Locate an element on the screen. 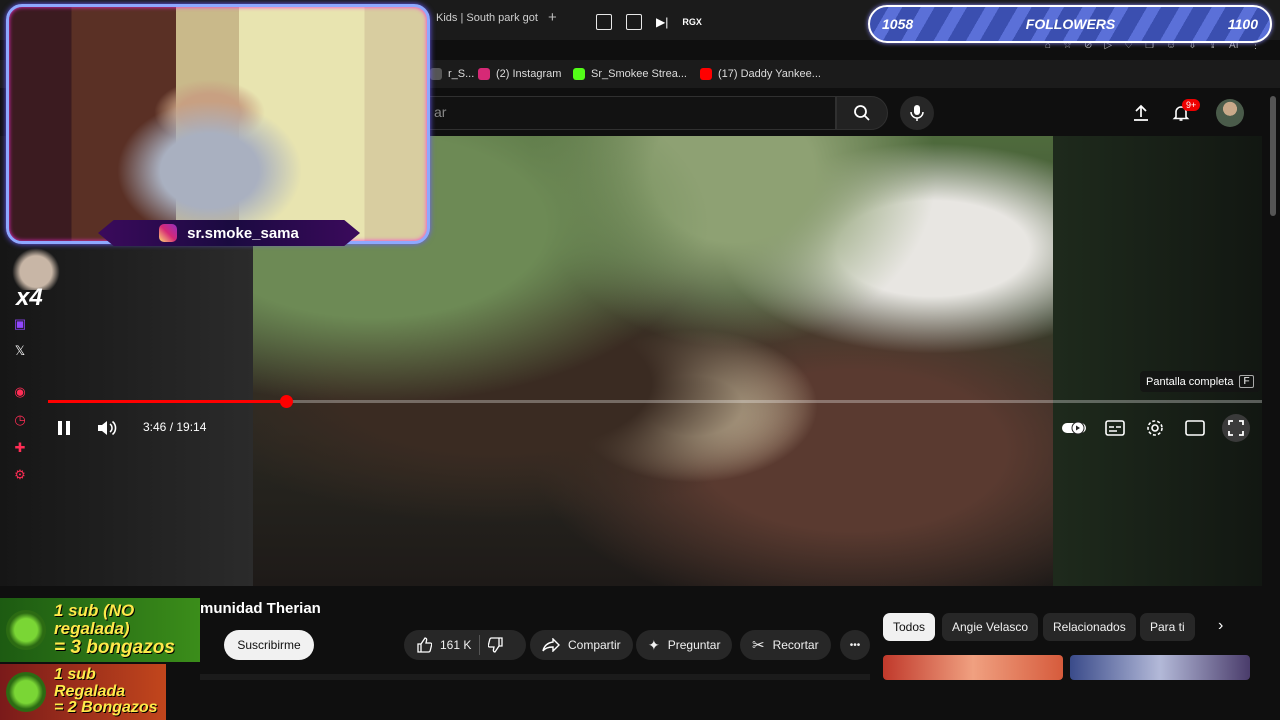 The width and height of the screenshot is (1280, 720). followers-label: FOLLOWERS is located at coordinates (1070, 24).